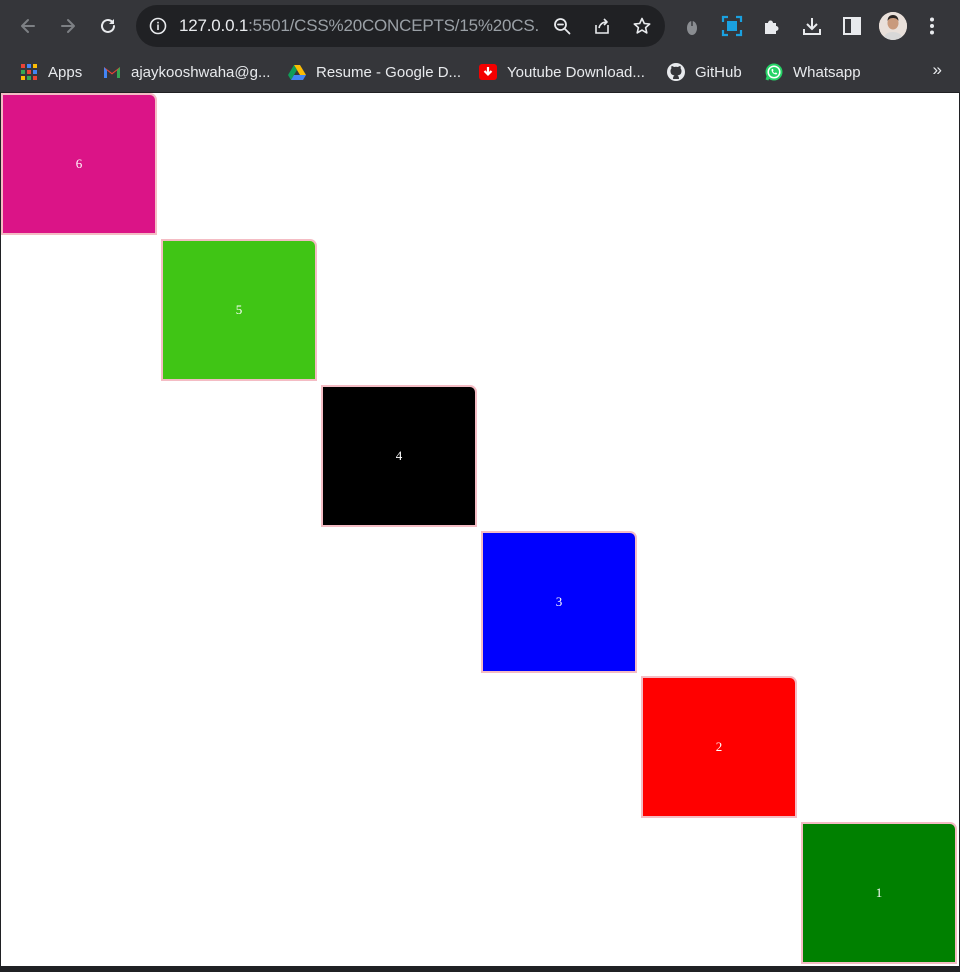 The width and height of the screenshot is (960, 972). What do you see at coordinates (718, 72) in the screenshot?
I see `bookmark-label: GitHub` at bounding box center [718, 72].